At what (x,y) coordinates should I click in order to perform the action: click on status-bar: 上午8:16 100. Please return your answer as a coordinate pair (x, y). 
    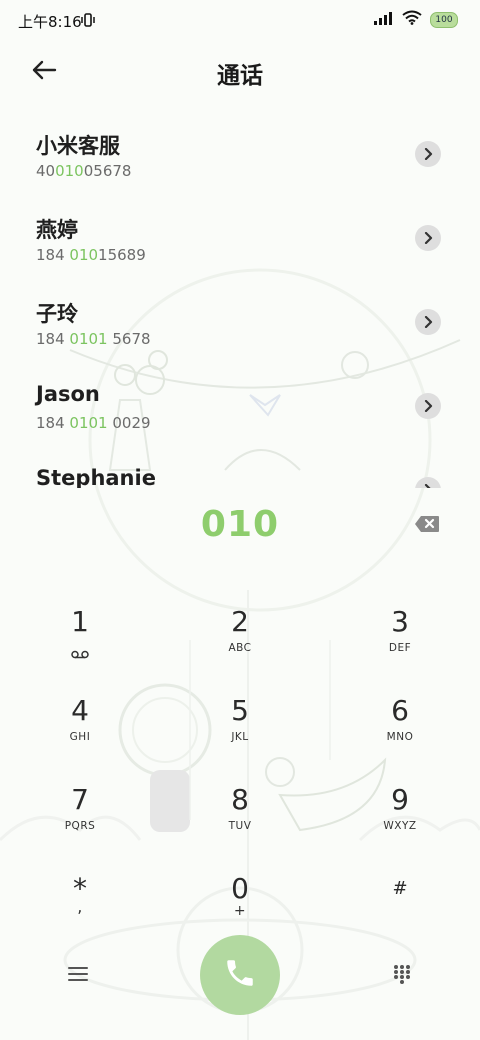
    Looking at the image, I should click on (240, 20).